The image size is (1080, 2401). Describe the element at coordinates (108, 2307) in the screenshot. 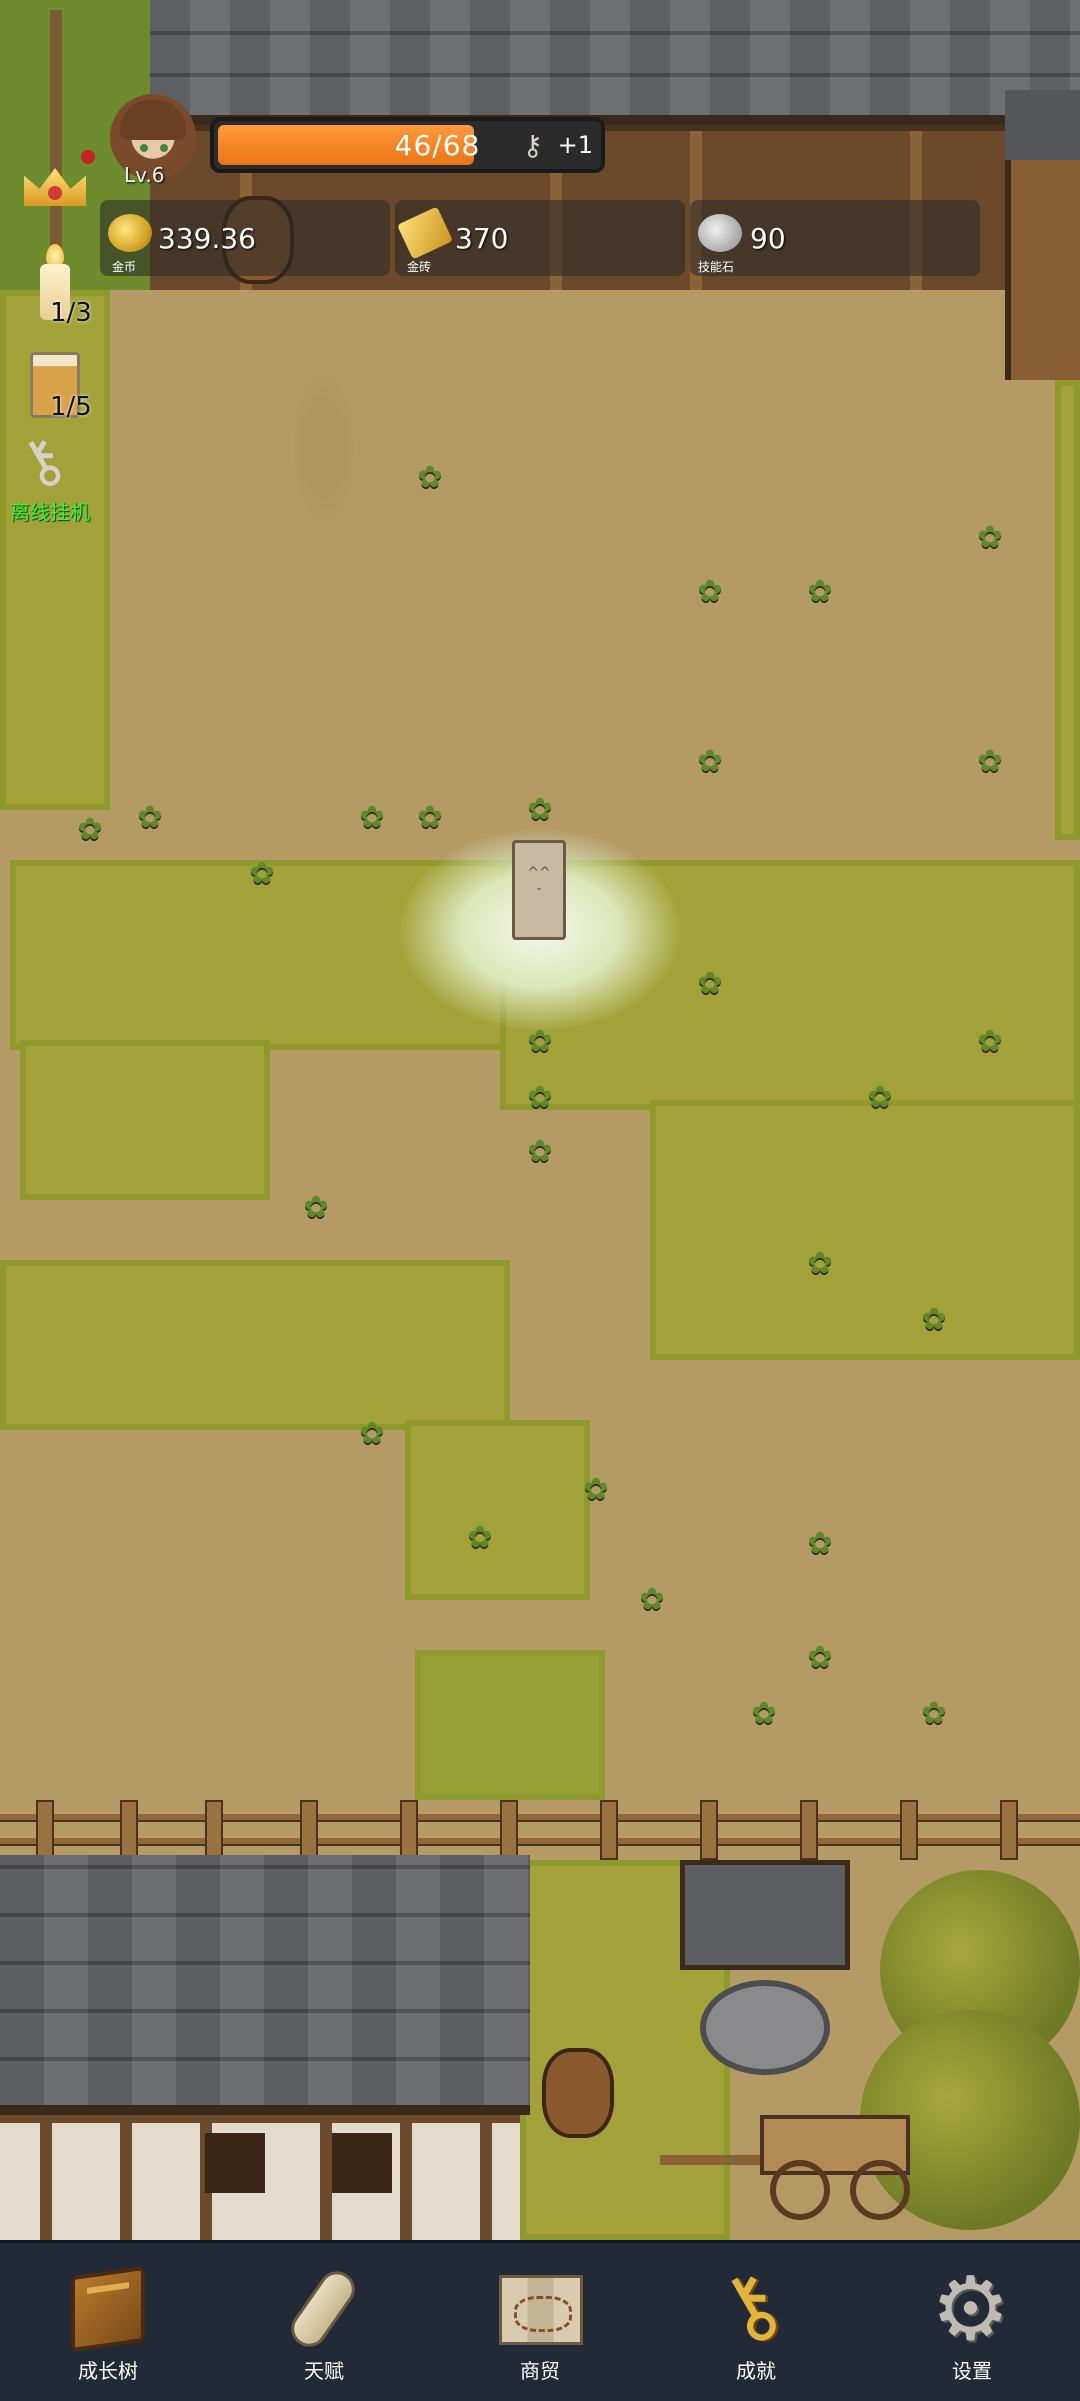

I see `book-icon` at that location.